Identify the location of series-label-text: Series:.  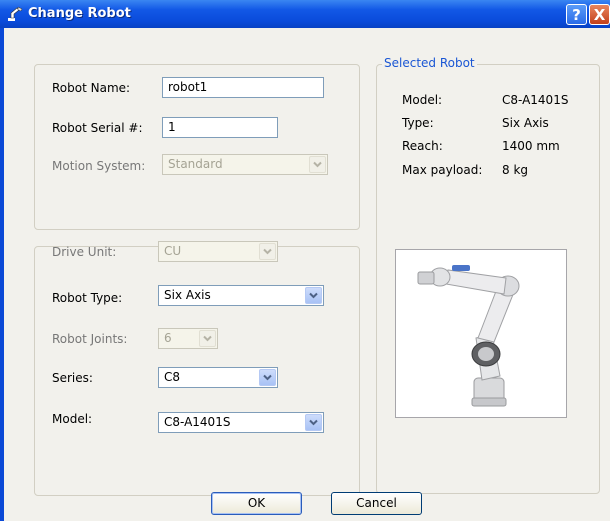
(72, 378).